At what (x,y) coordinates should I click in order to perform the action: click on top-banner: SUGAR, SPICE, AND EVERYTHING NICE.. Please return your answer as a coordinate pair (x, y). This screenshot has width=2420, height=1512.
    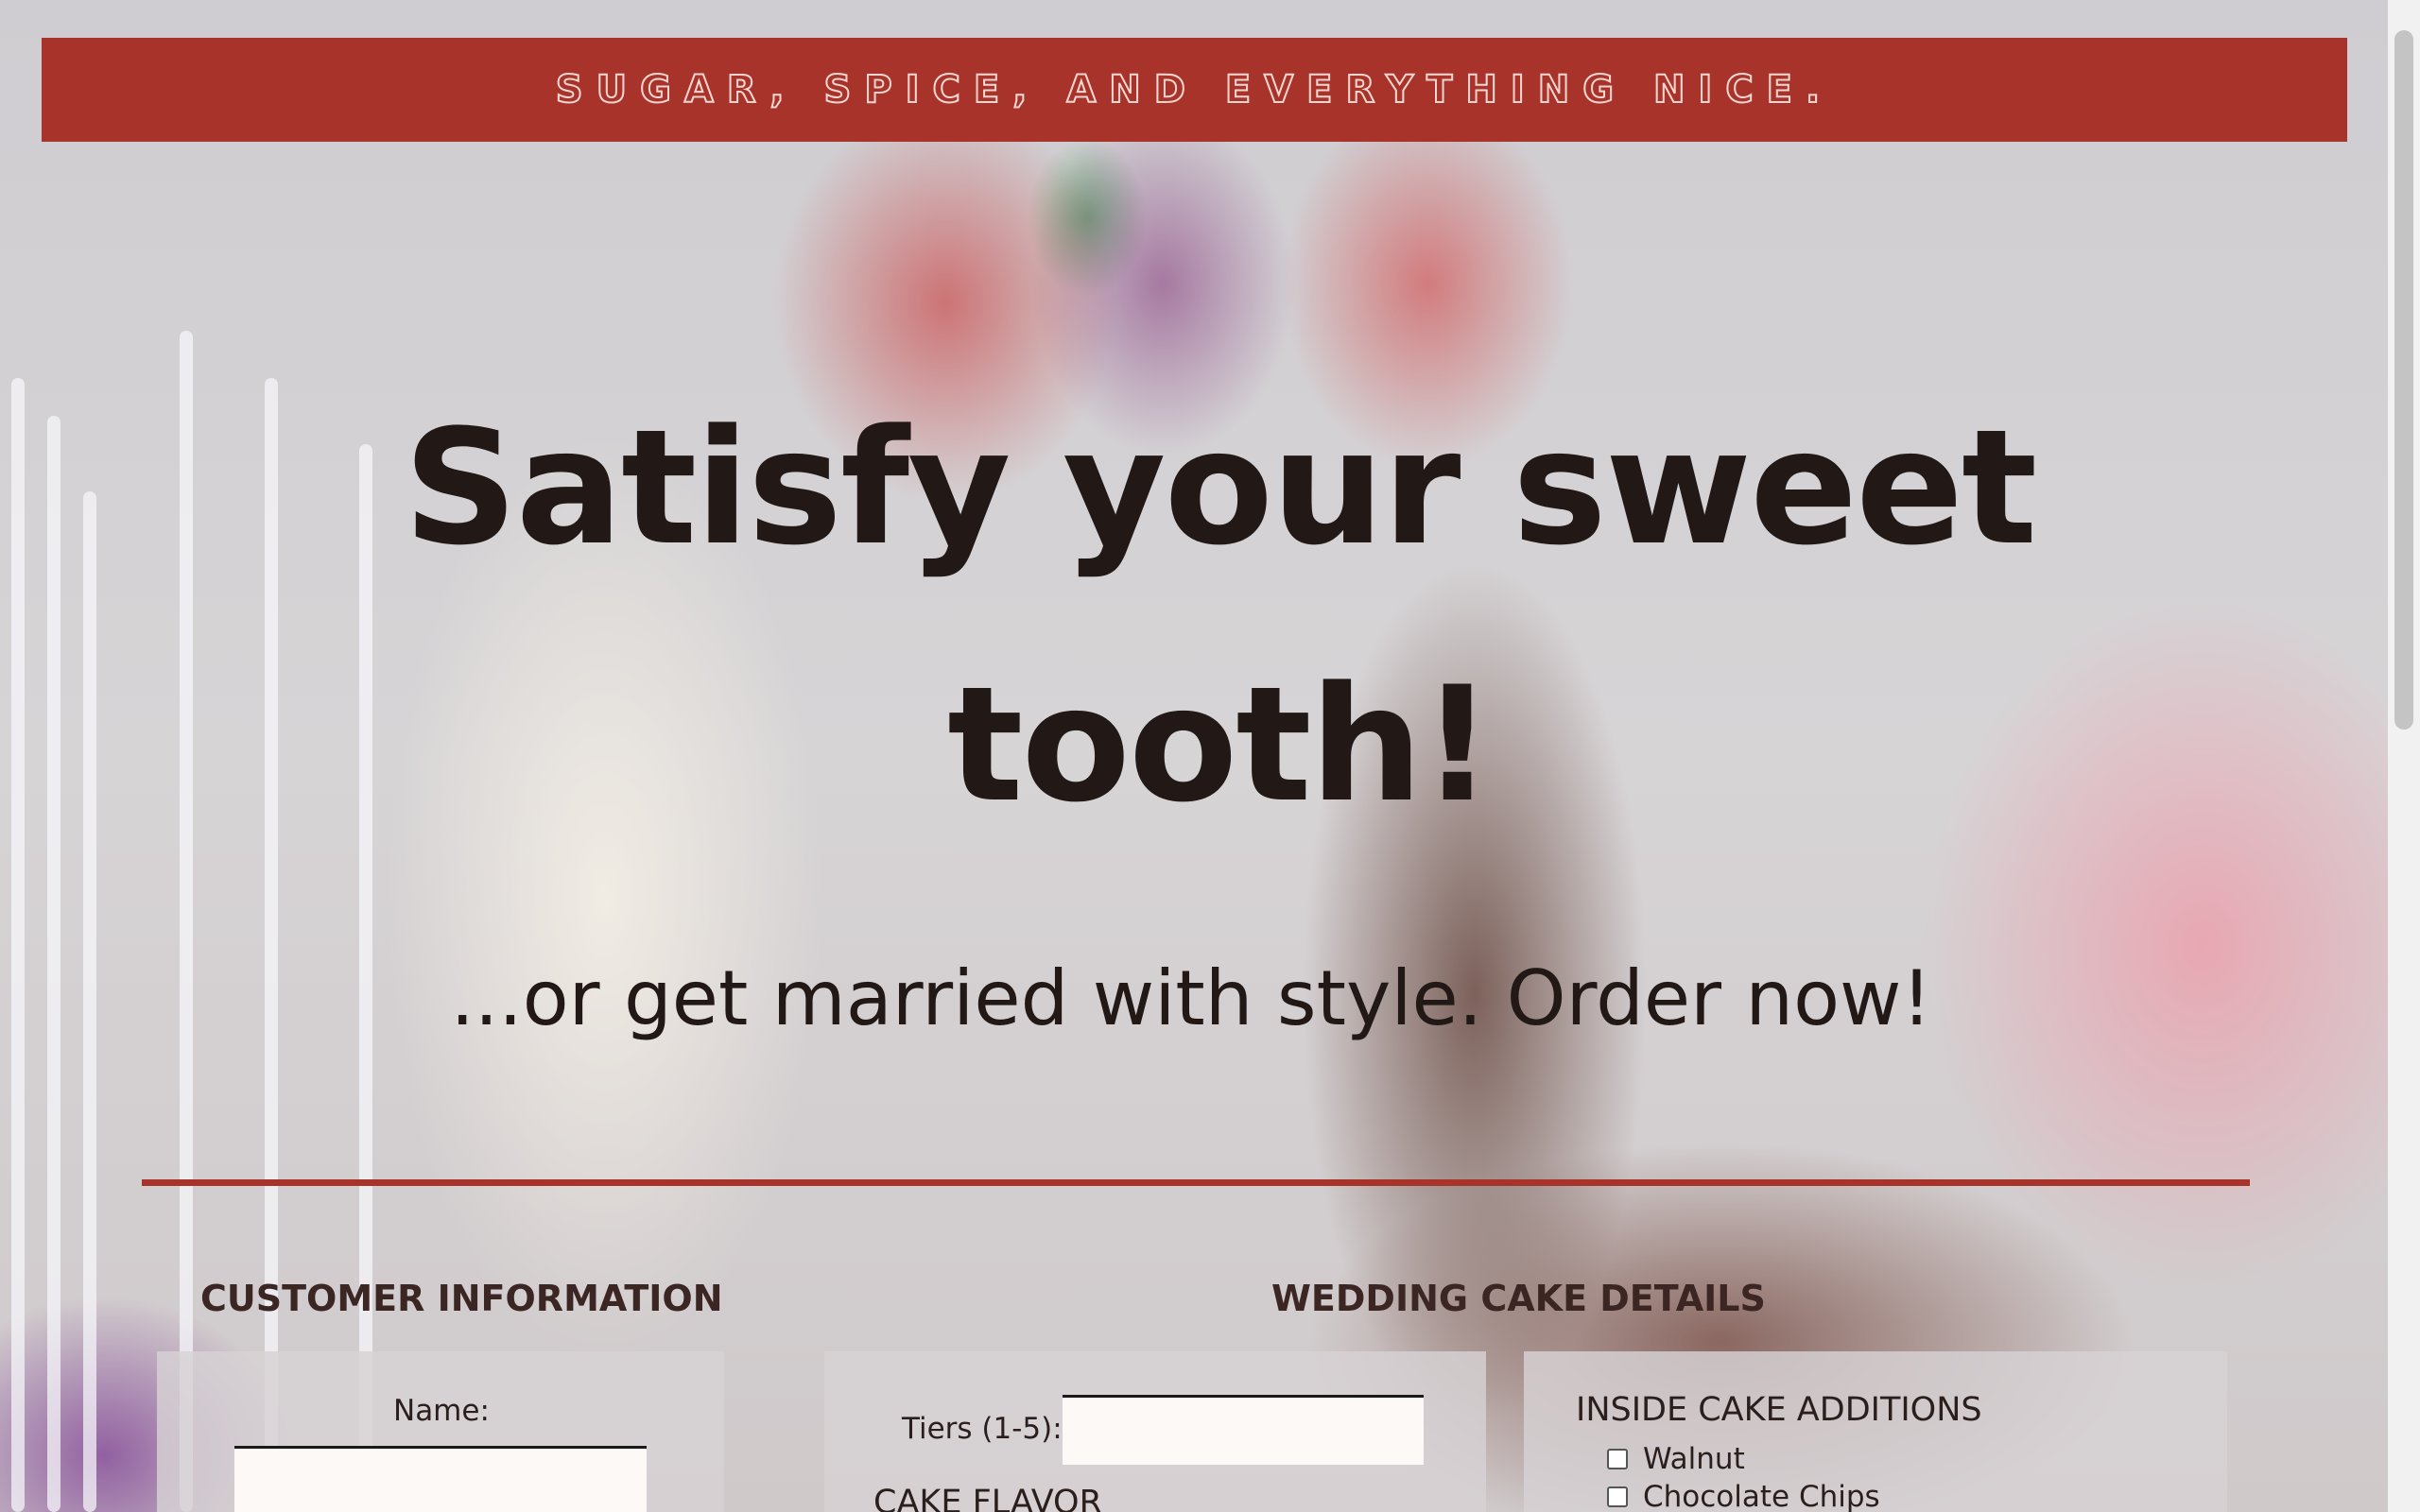
    Looking at the image, I should click on (1194, 90).